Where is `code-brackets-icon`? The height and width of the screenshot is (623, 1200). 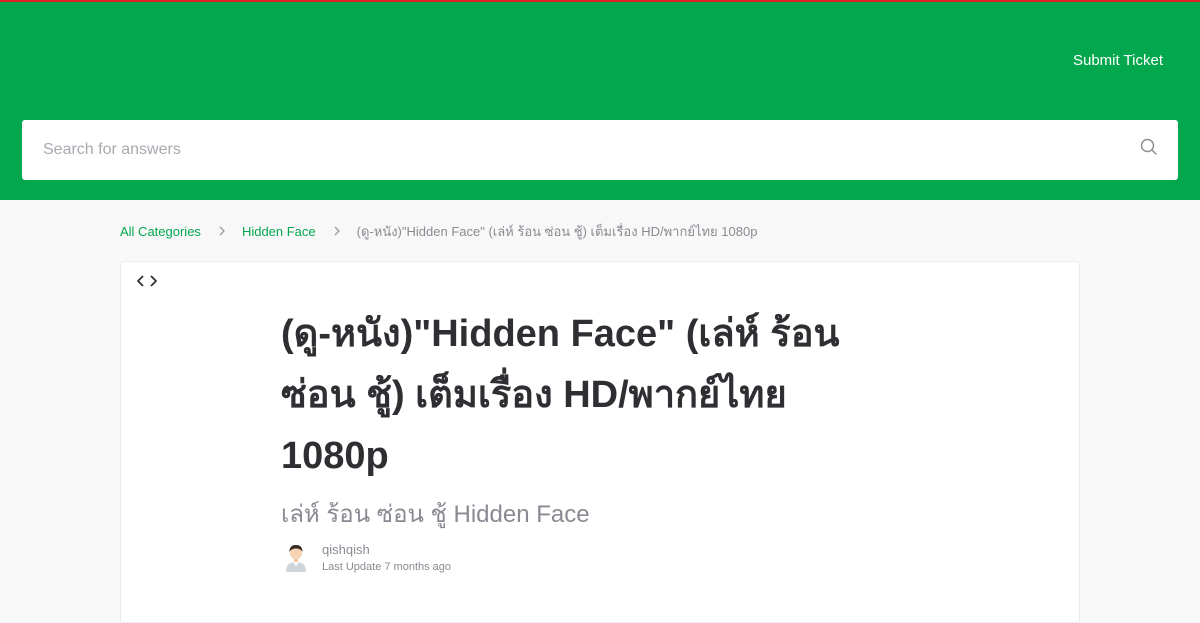
code-brackets-icon is located at coordinates (147, 281).